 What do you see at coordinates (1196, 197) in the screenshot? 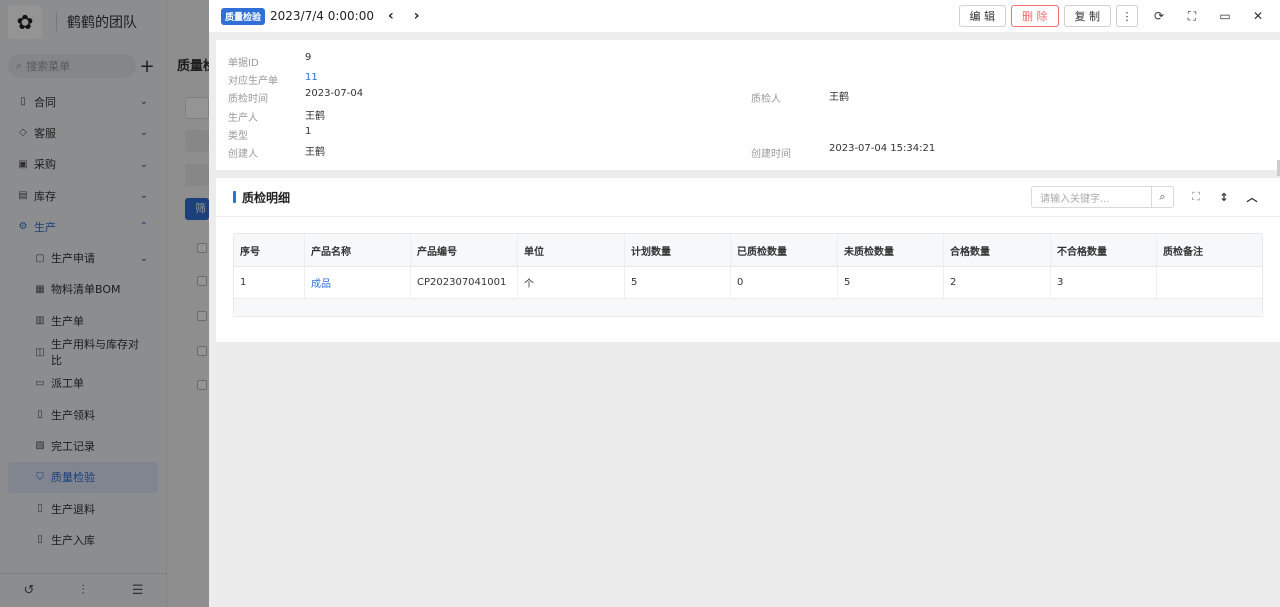
I see `expand-icon: ⛶` at bounding box center [1196, 197].